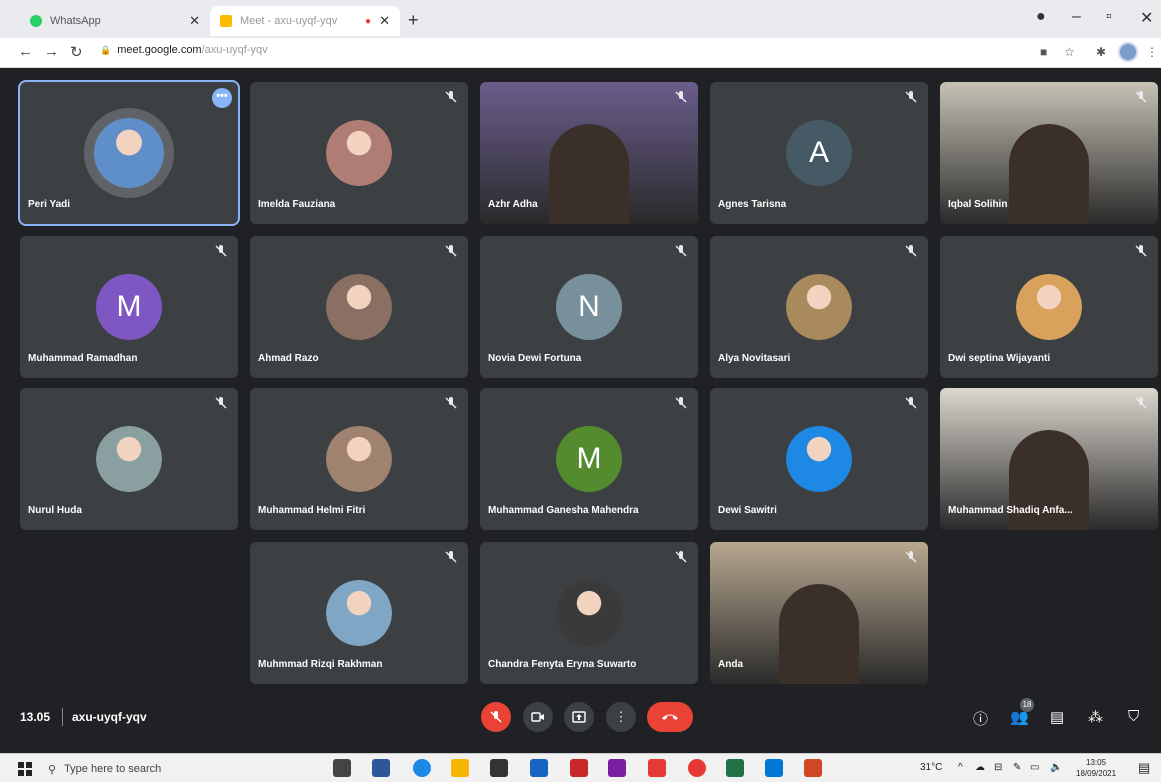 The image size is (1161, 782). I want to click on participant-tile: M Muhammad Ganesha Mahendra, so click(589, 459).